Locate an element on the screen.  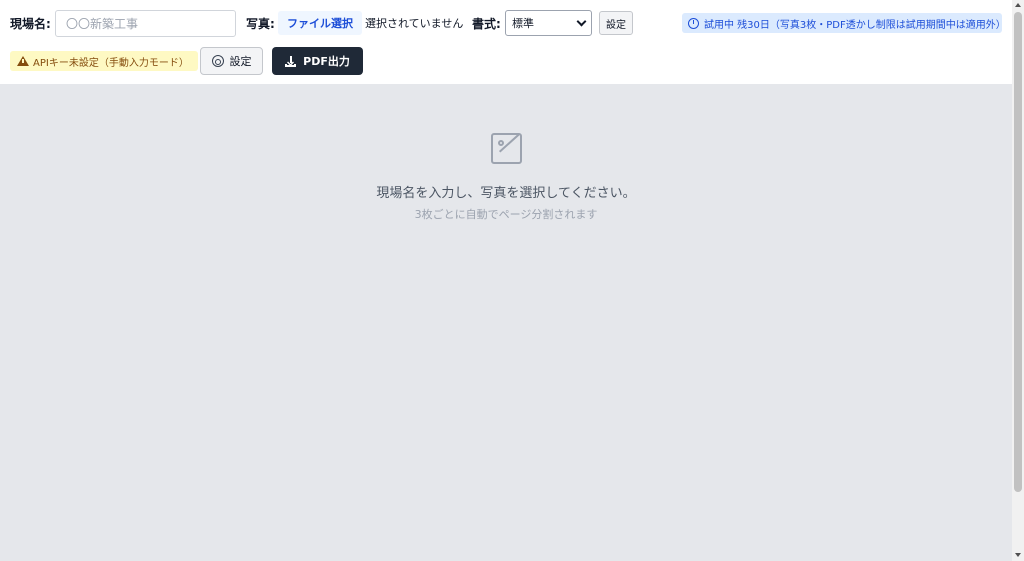
gear-icon is located at coordinates (217, 61).